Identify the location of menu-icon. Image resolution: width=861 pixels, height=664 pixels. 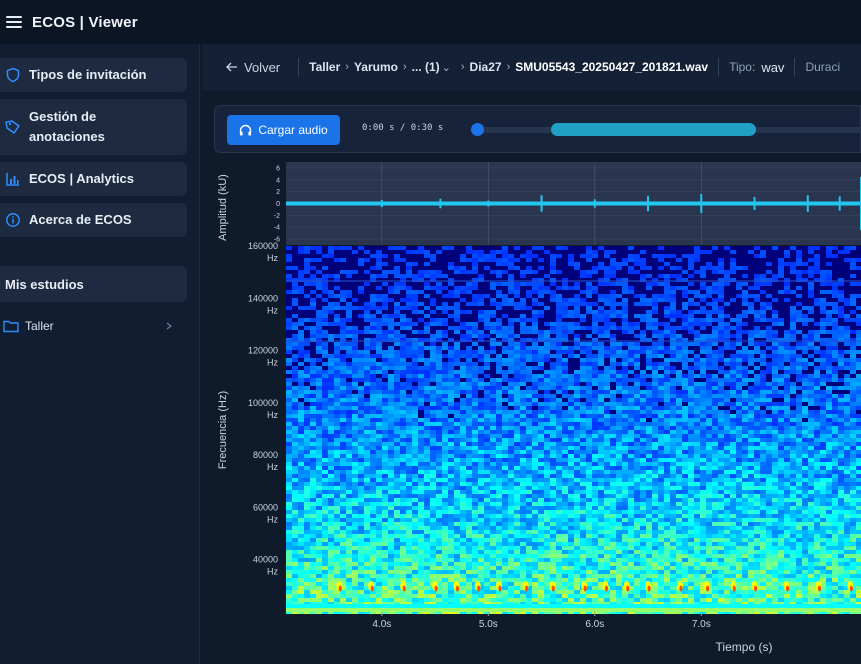
(14, 22).